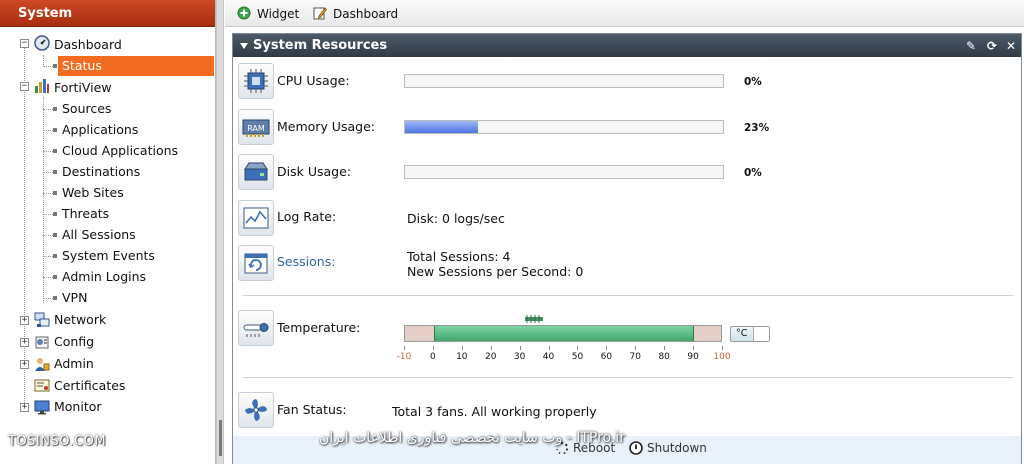 This screenshot has height=464, width=1024. What do you see at coordinates (24, 407) in the screenshot?
I see `monitor-expander: +` at bounding box center [24, 407].